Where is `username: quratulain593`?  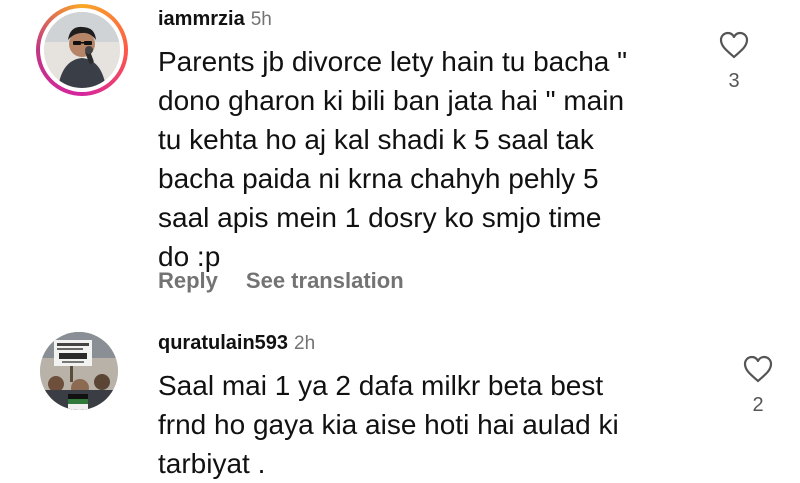
username: quratulain593 is located at coordinates (223, 343).